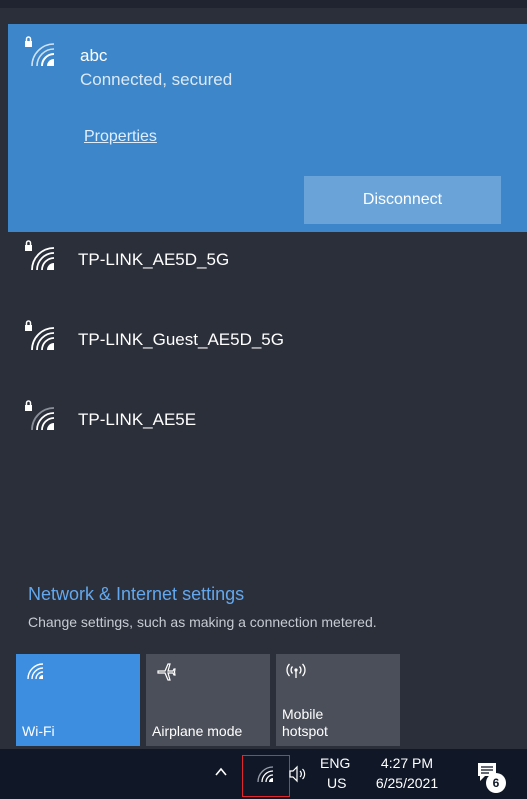 The height and width of the screenshot is (799, 527). What do you see at coordinates (166, 674) in the screenshot?
I see `airplane-icon` at bounding box center [166, 674].